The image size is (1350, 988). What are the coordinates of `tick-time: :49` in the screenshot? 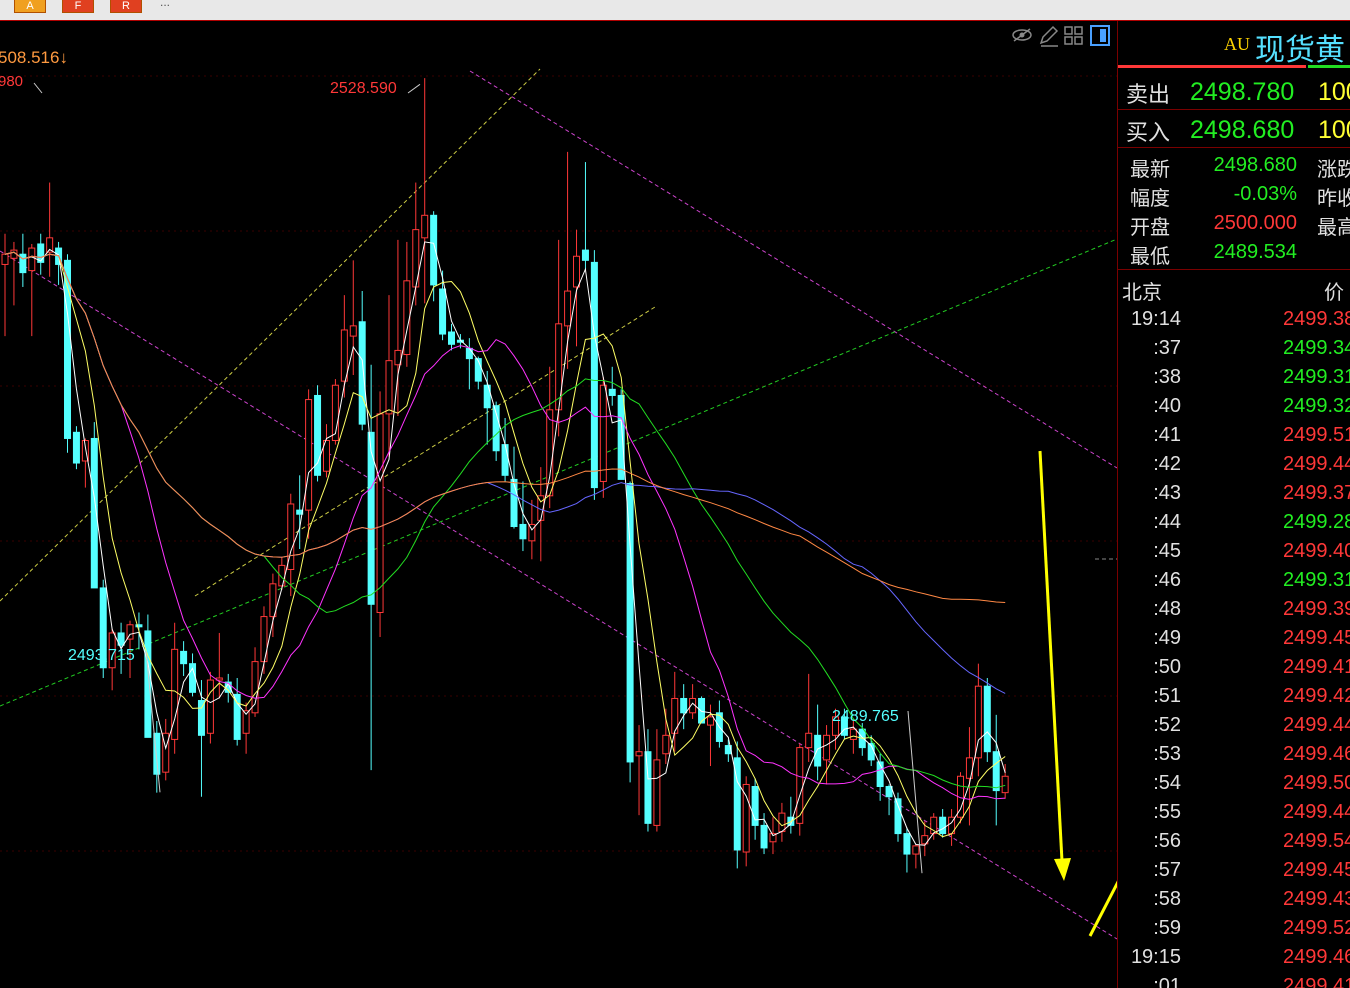 It's located at (1167, 638).